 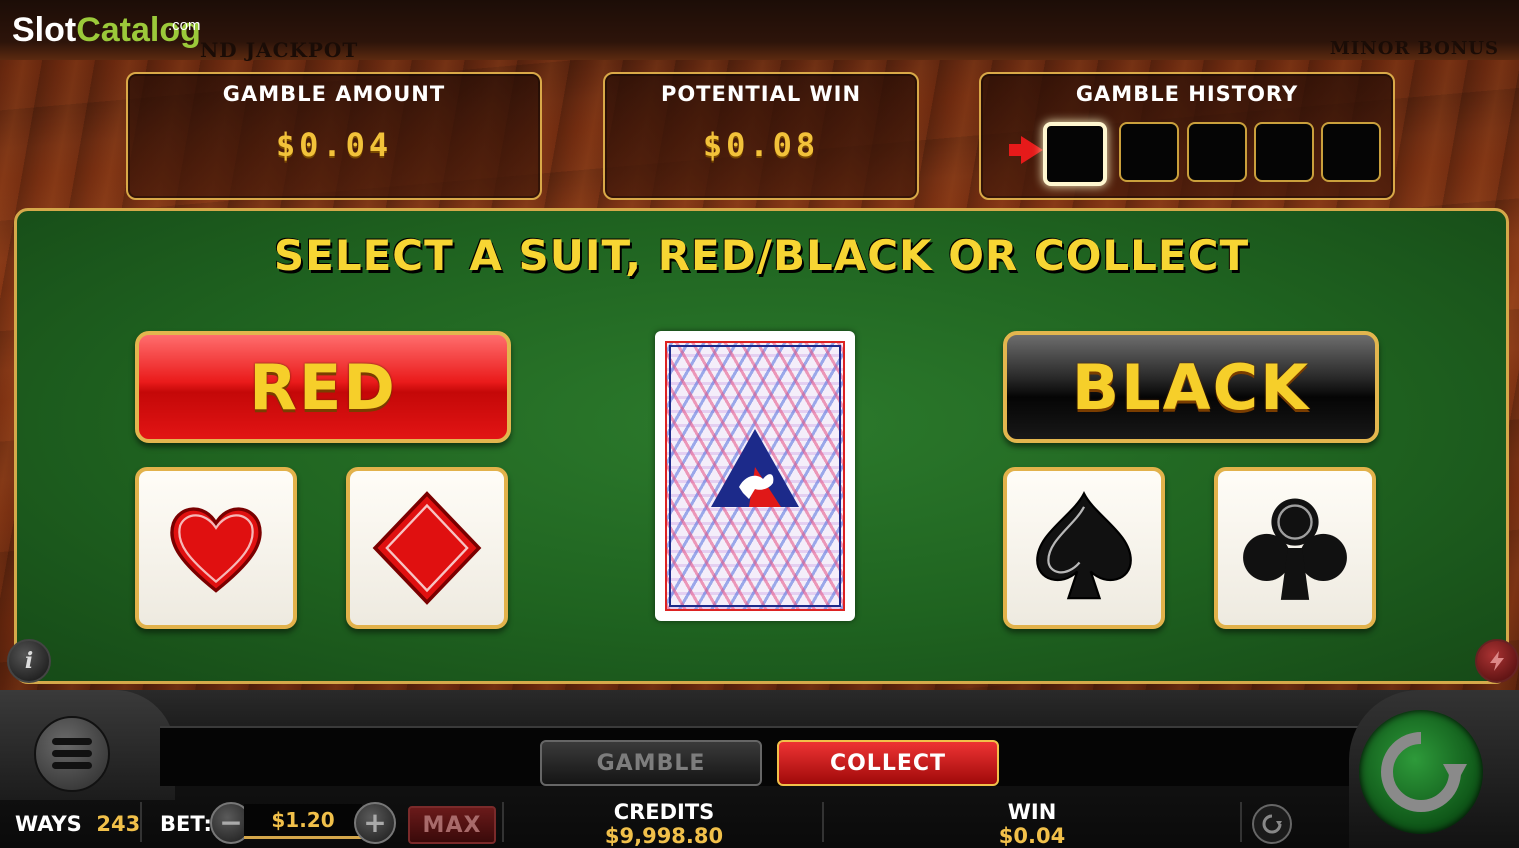 What do you see at coordinates (761, 145) in the screenshot?
I see `potential-win-value: $0.08` at bounding box center [761, 145].